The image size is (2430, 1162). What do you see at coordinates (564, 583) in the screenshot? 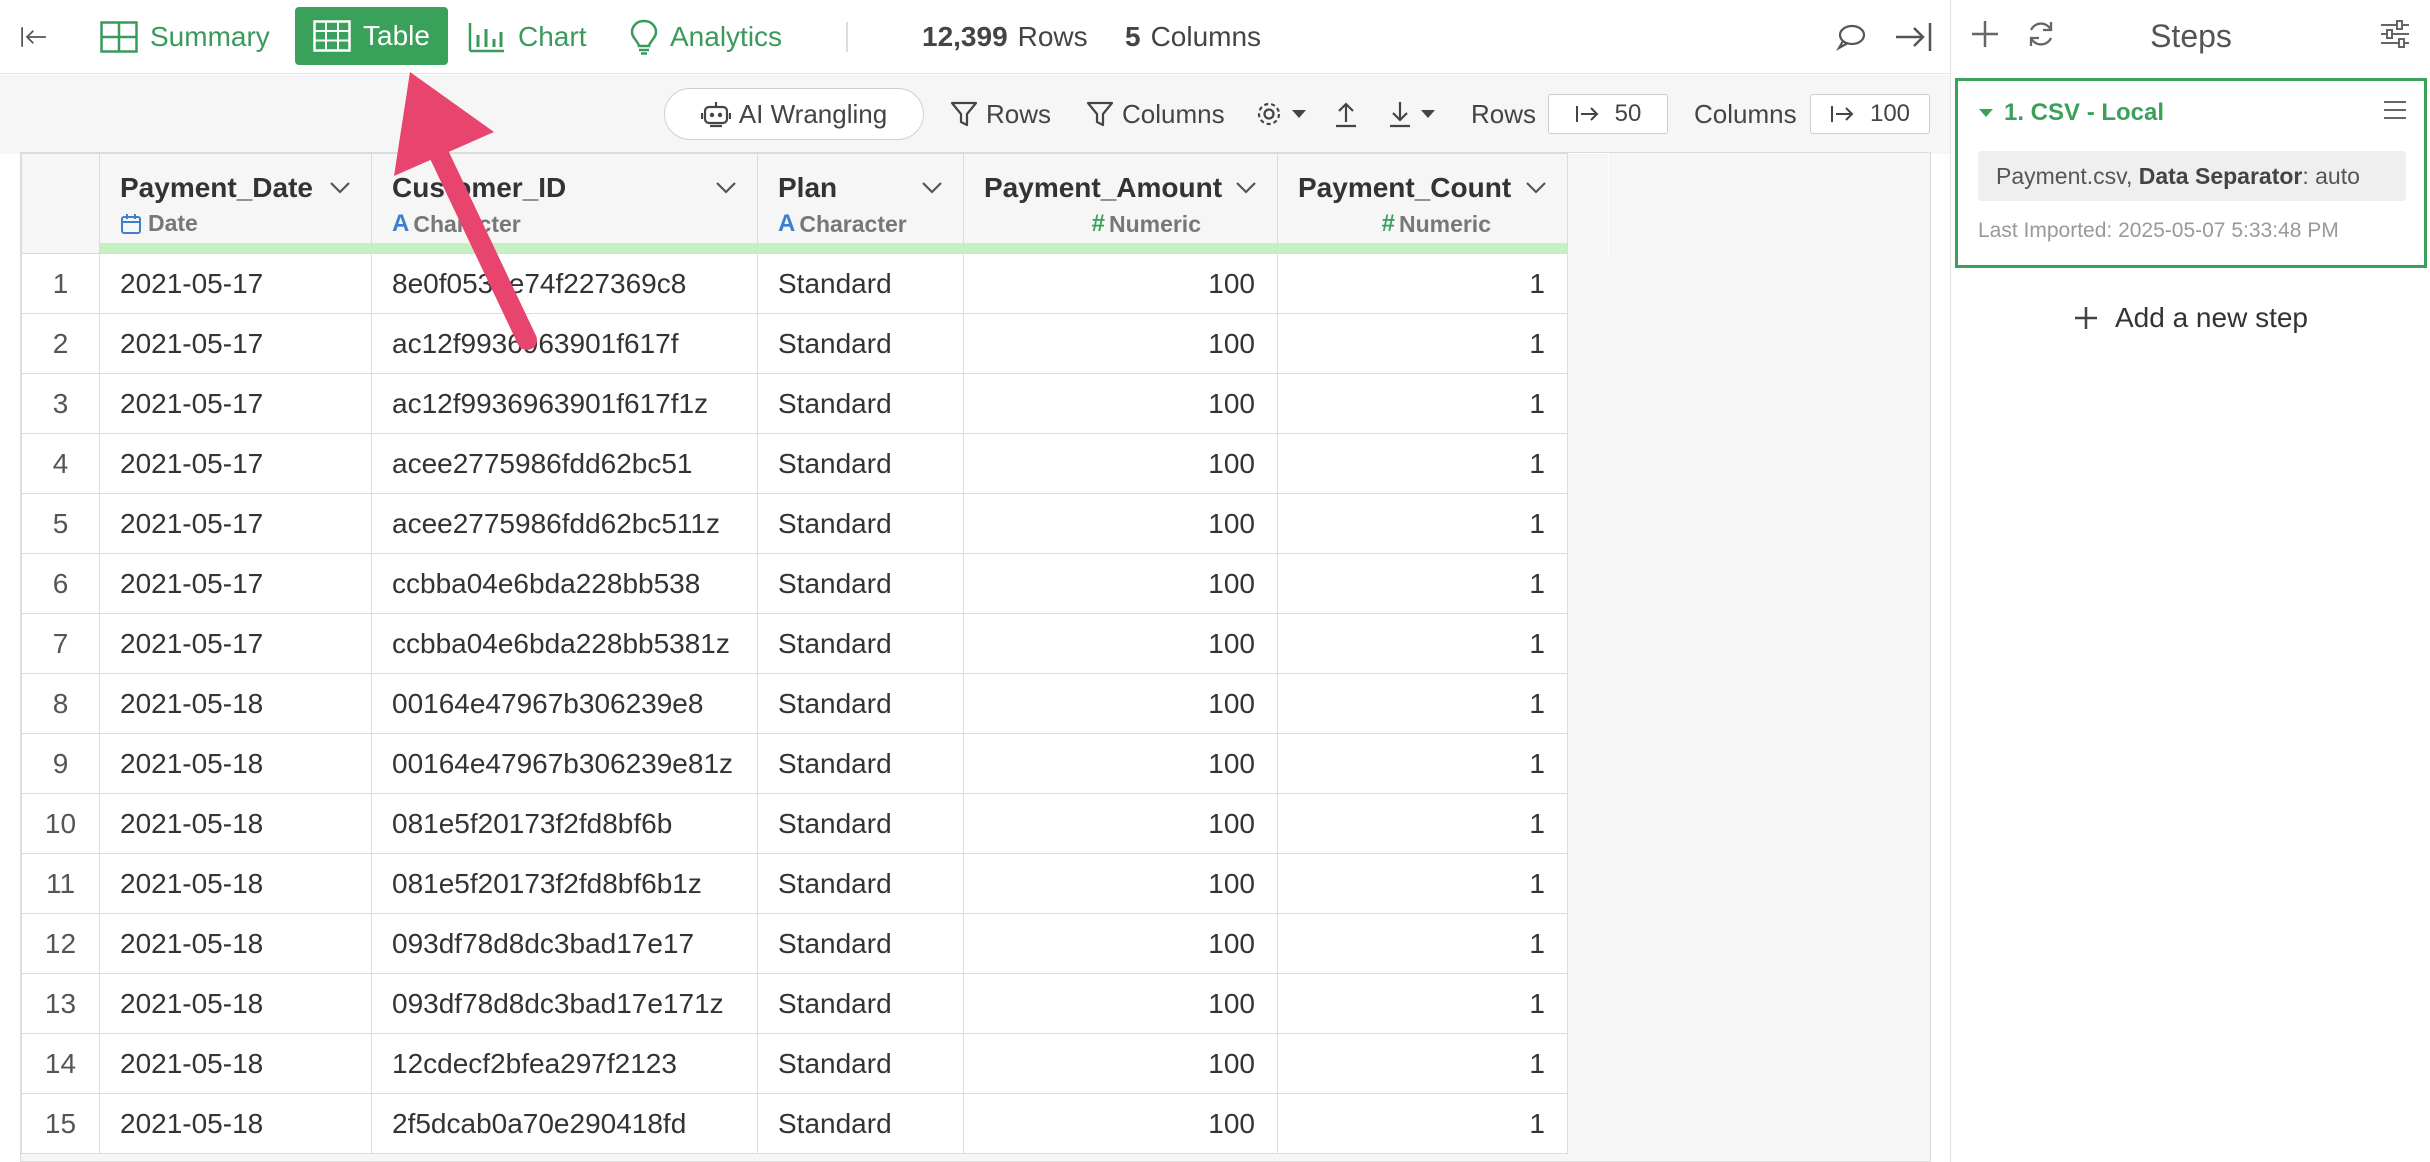
I see `cell-customer-id: ccbba04e6bda228bb538` at bounding box center [564, 583].